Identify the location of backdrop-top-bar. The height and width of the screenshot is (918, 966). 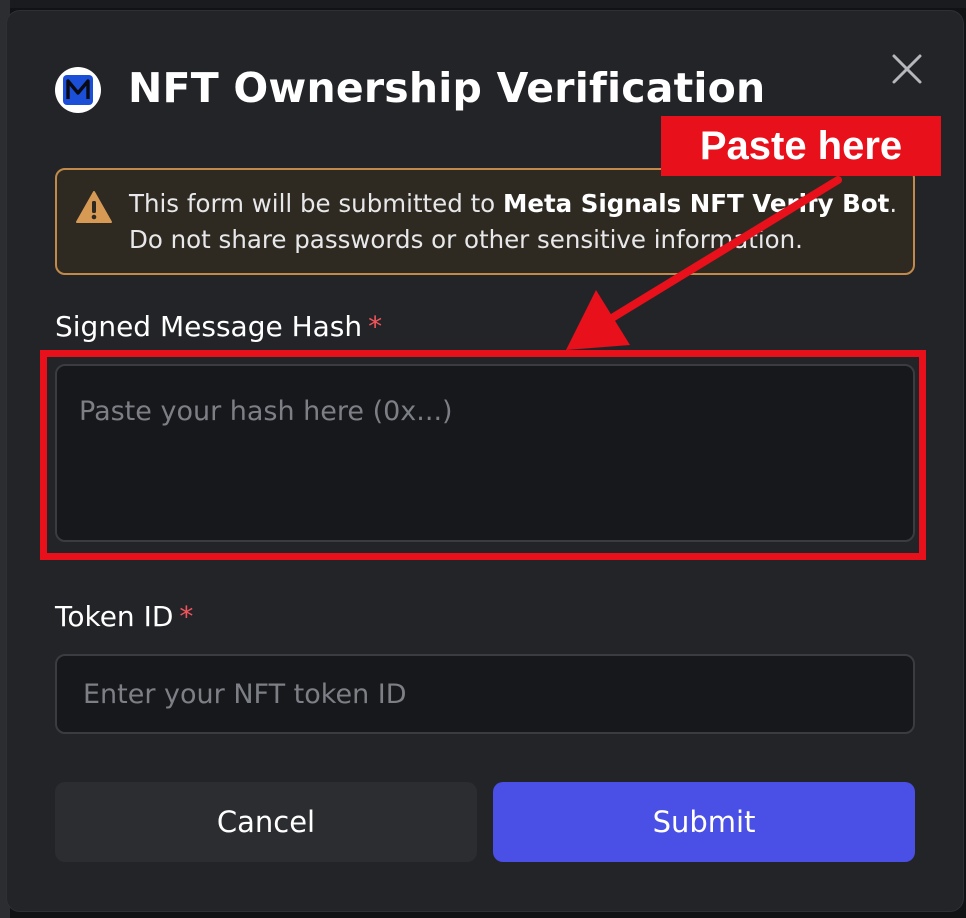
(483, 4).